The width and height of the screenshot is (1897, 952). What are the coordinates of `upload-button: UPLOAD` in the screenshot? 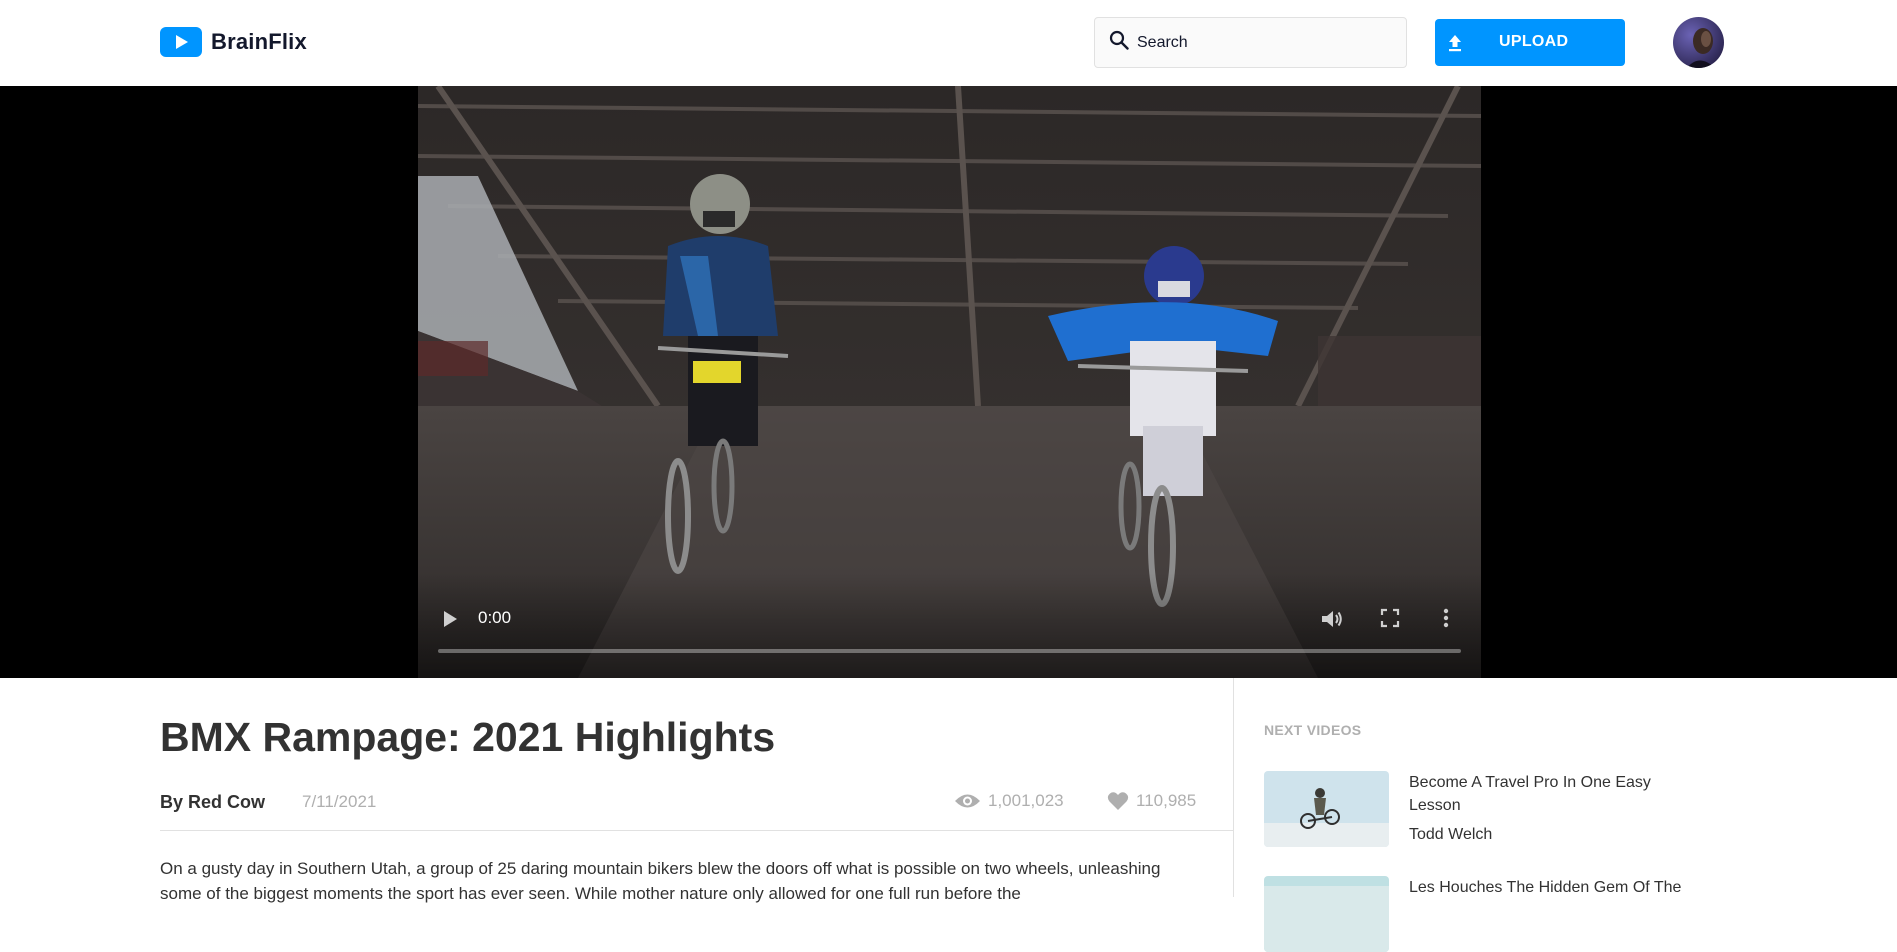 It's located at (1530, 42).